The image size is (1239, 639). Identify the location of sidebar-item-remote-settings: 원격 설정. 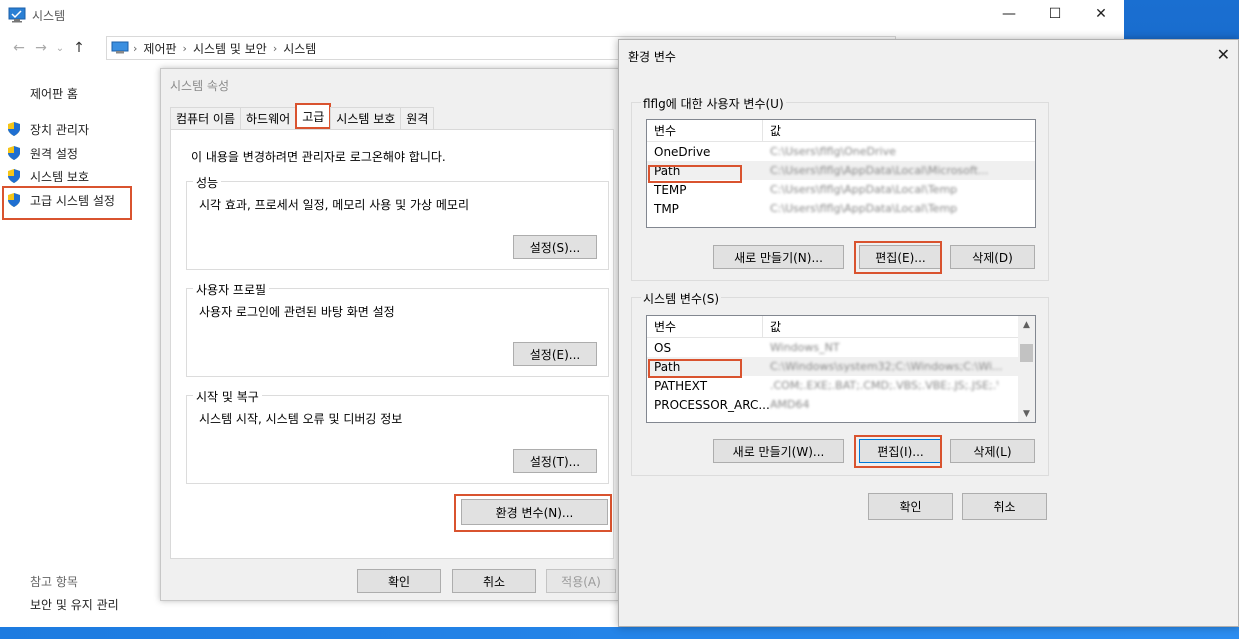
(42, 153).